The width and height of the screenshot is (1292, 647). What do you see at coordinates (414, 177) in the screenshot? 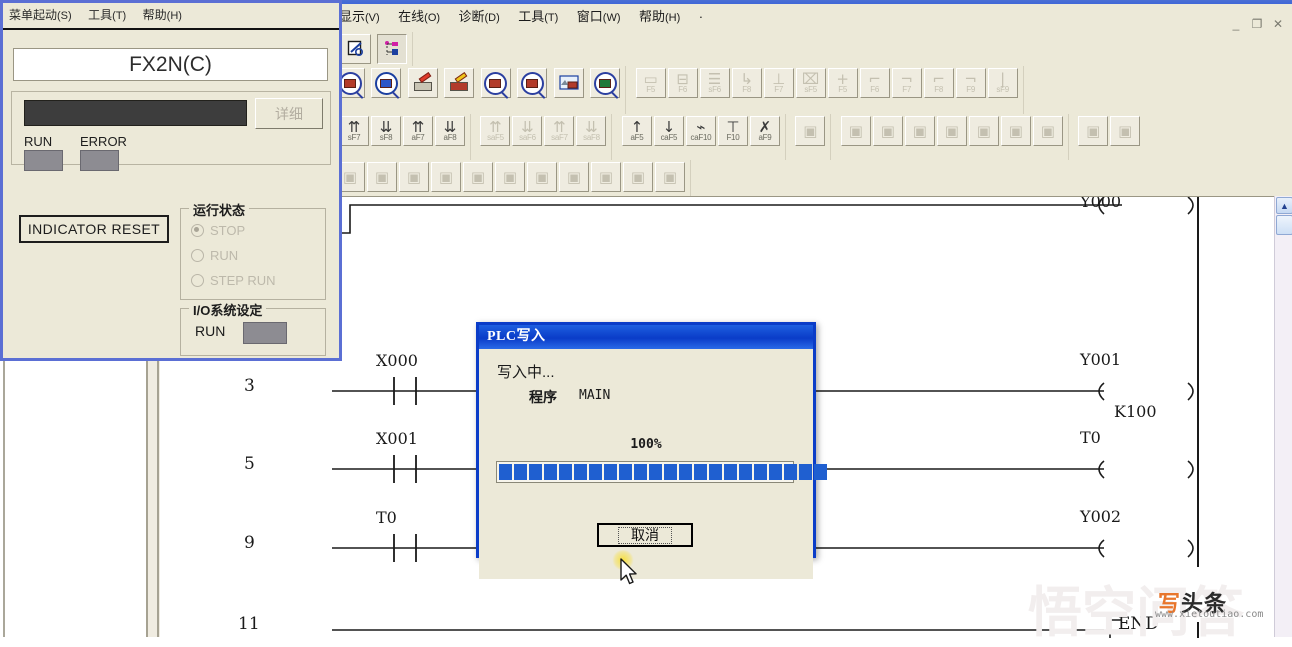
I see `sfc-icon: ▣` at bounding box center [414, 177].